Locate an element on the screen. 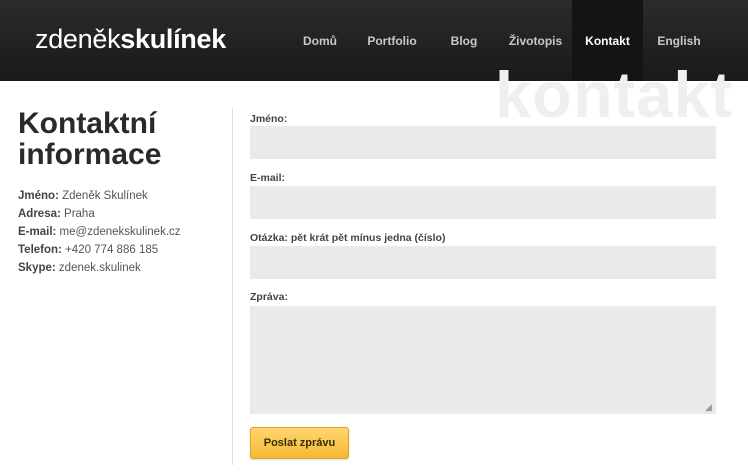 This screenshot has width=748, height=473. name-field is located at coordinates (483, 142).